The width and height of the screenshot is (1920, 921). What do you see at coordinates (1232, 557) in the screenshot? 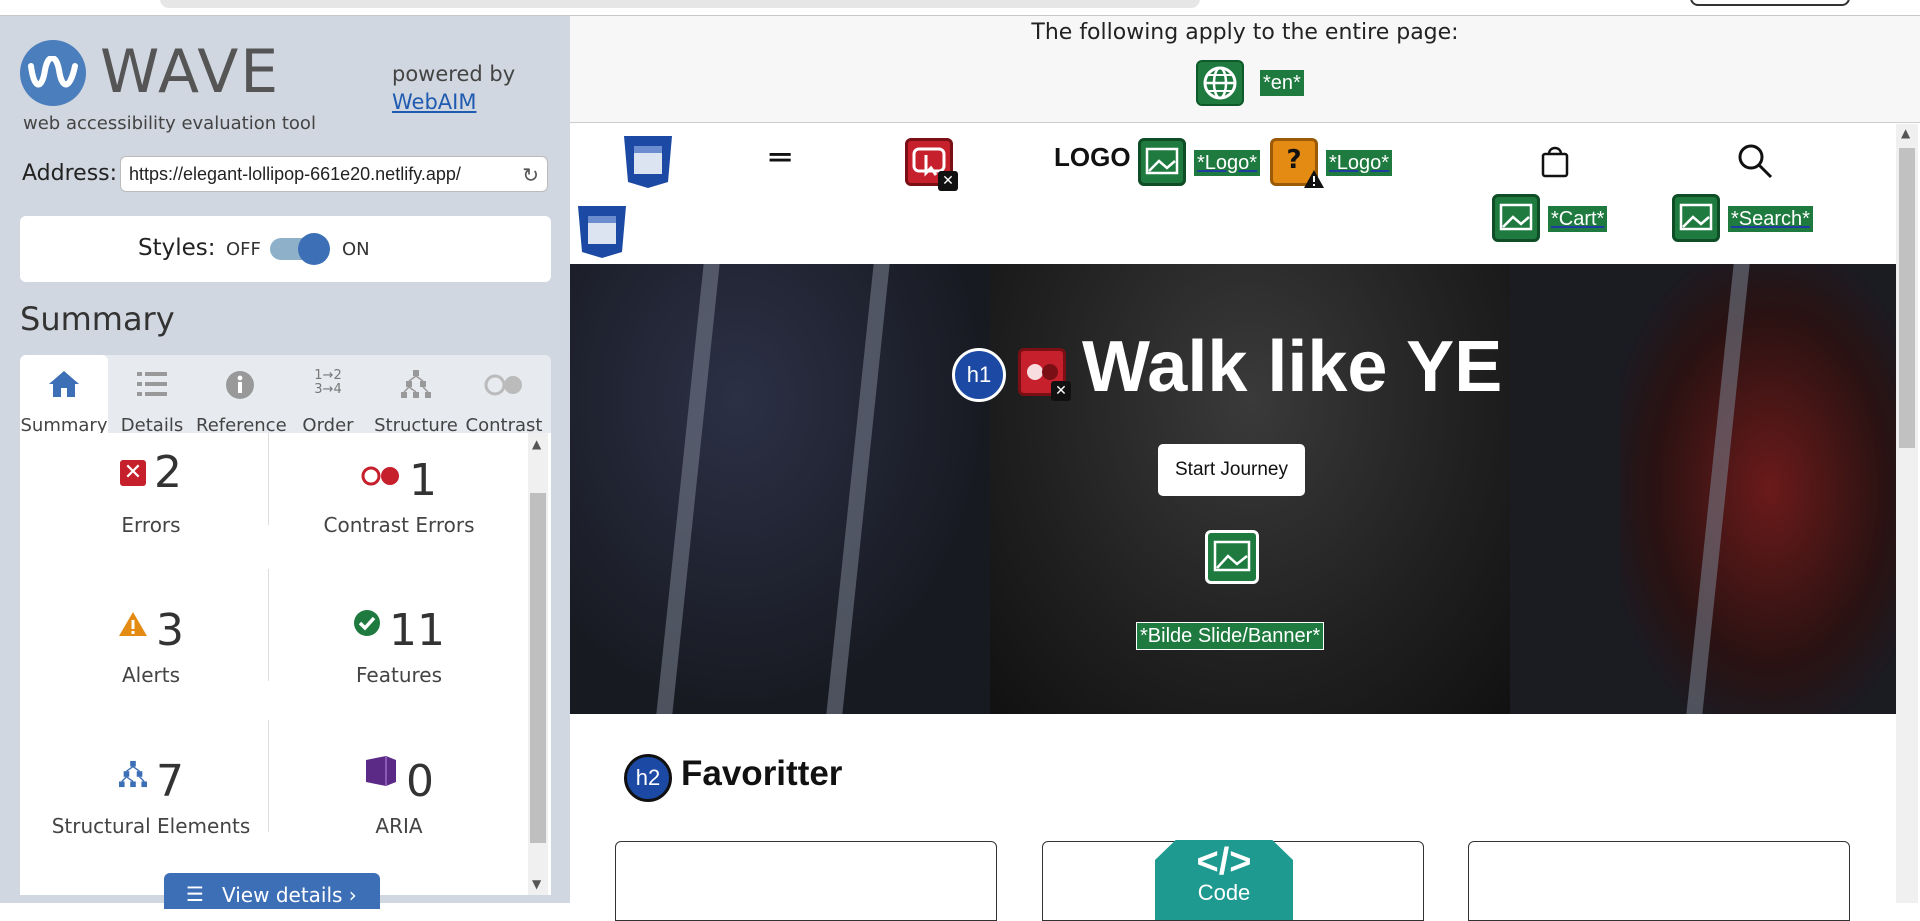
I see `image-feature-icon` at bounding box center [1232, 557].